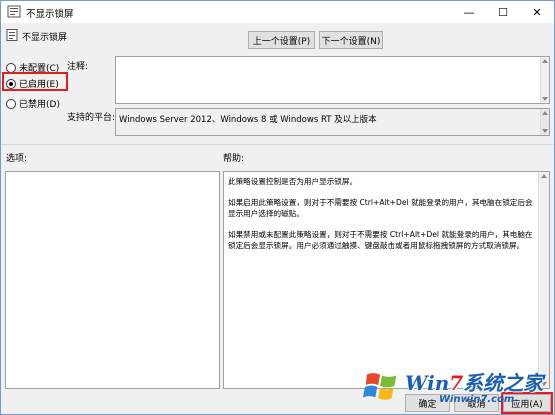 The image size is (555, 415). I want to click on options-label: 选项:, so click(17, 159).